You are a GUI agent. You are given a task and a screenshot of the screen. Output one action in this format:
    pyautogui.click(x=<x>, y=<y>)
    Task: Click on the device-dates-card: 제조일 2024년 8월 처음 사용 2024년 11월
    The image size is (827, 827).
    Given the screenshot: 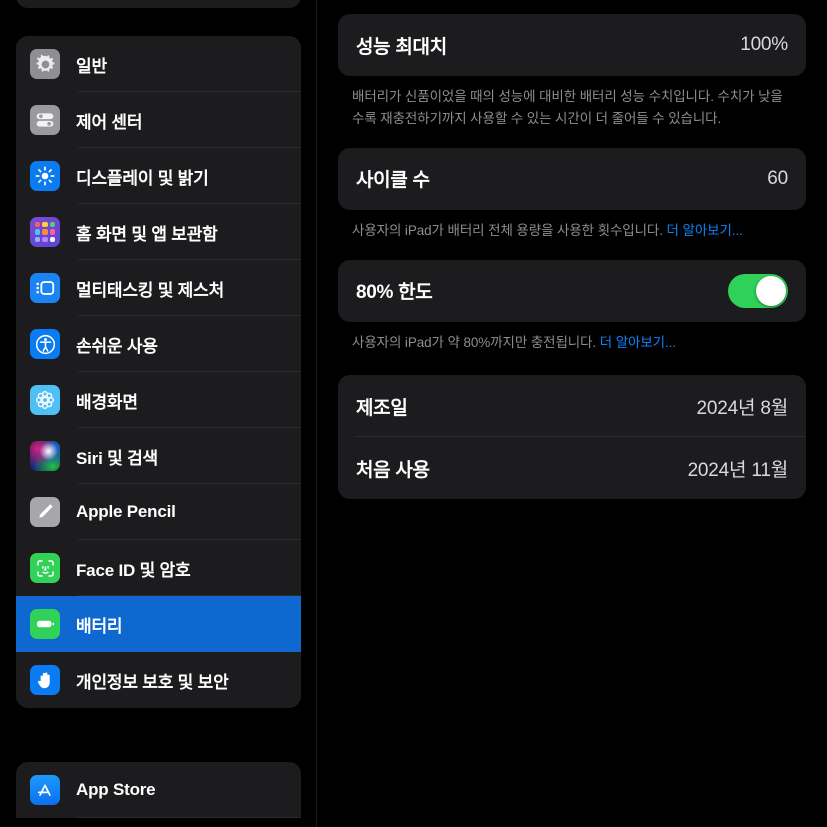 What is the action you would take?
    pyautogui.click(x=572, y=437)
    